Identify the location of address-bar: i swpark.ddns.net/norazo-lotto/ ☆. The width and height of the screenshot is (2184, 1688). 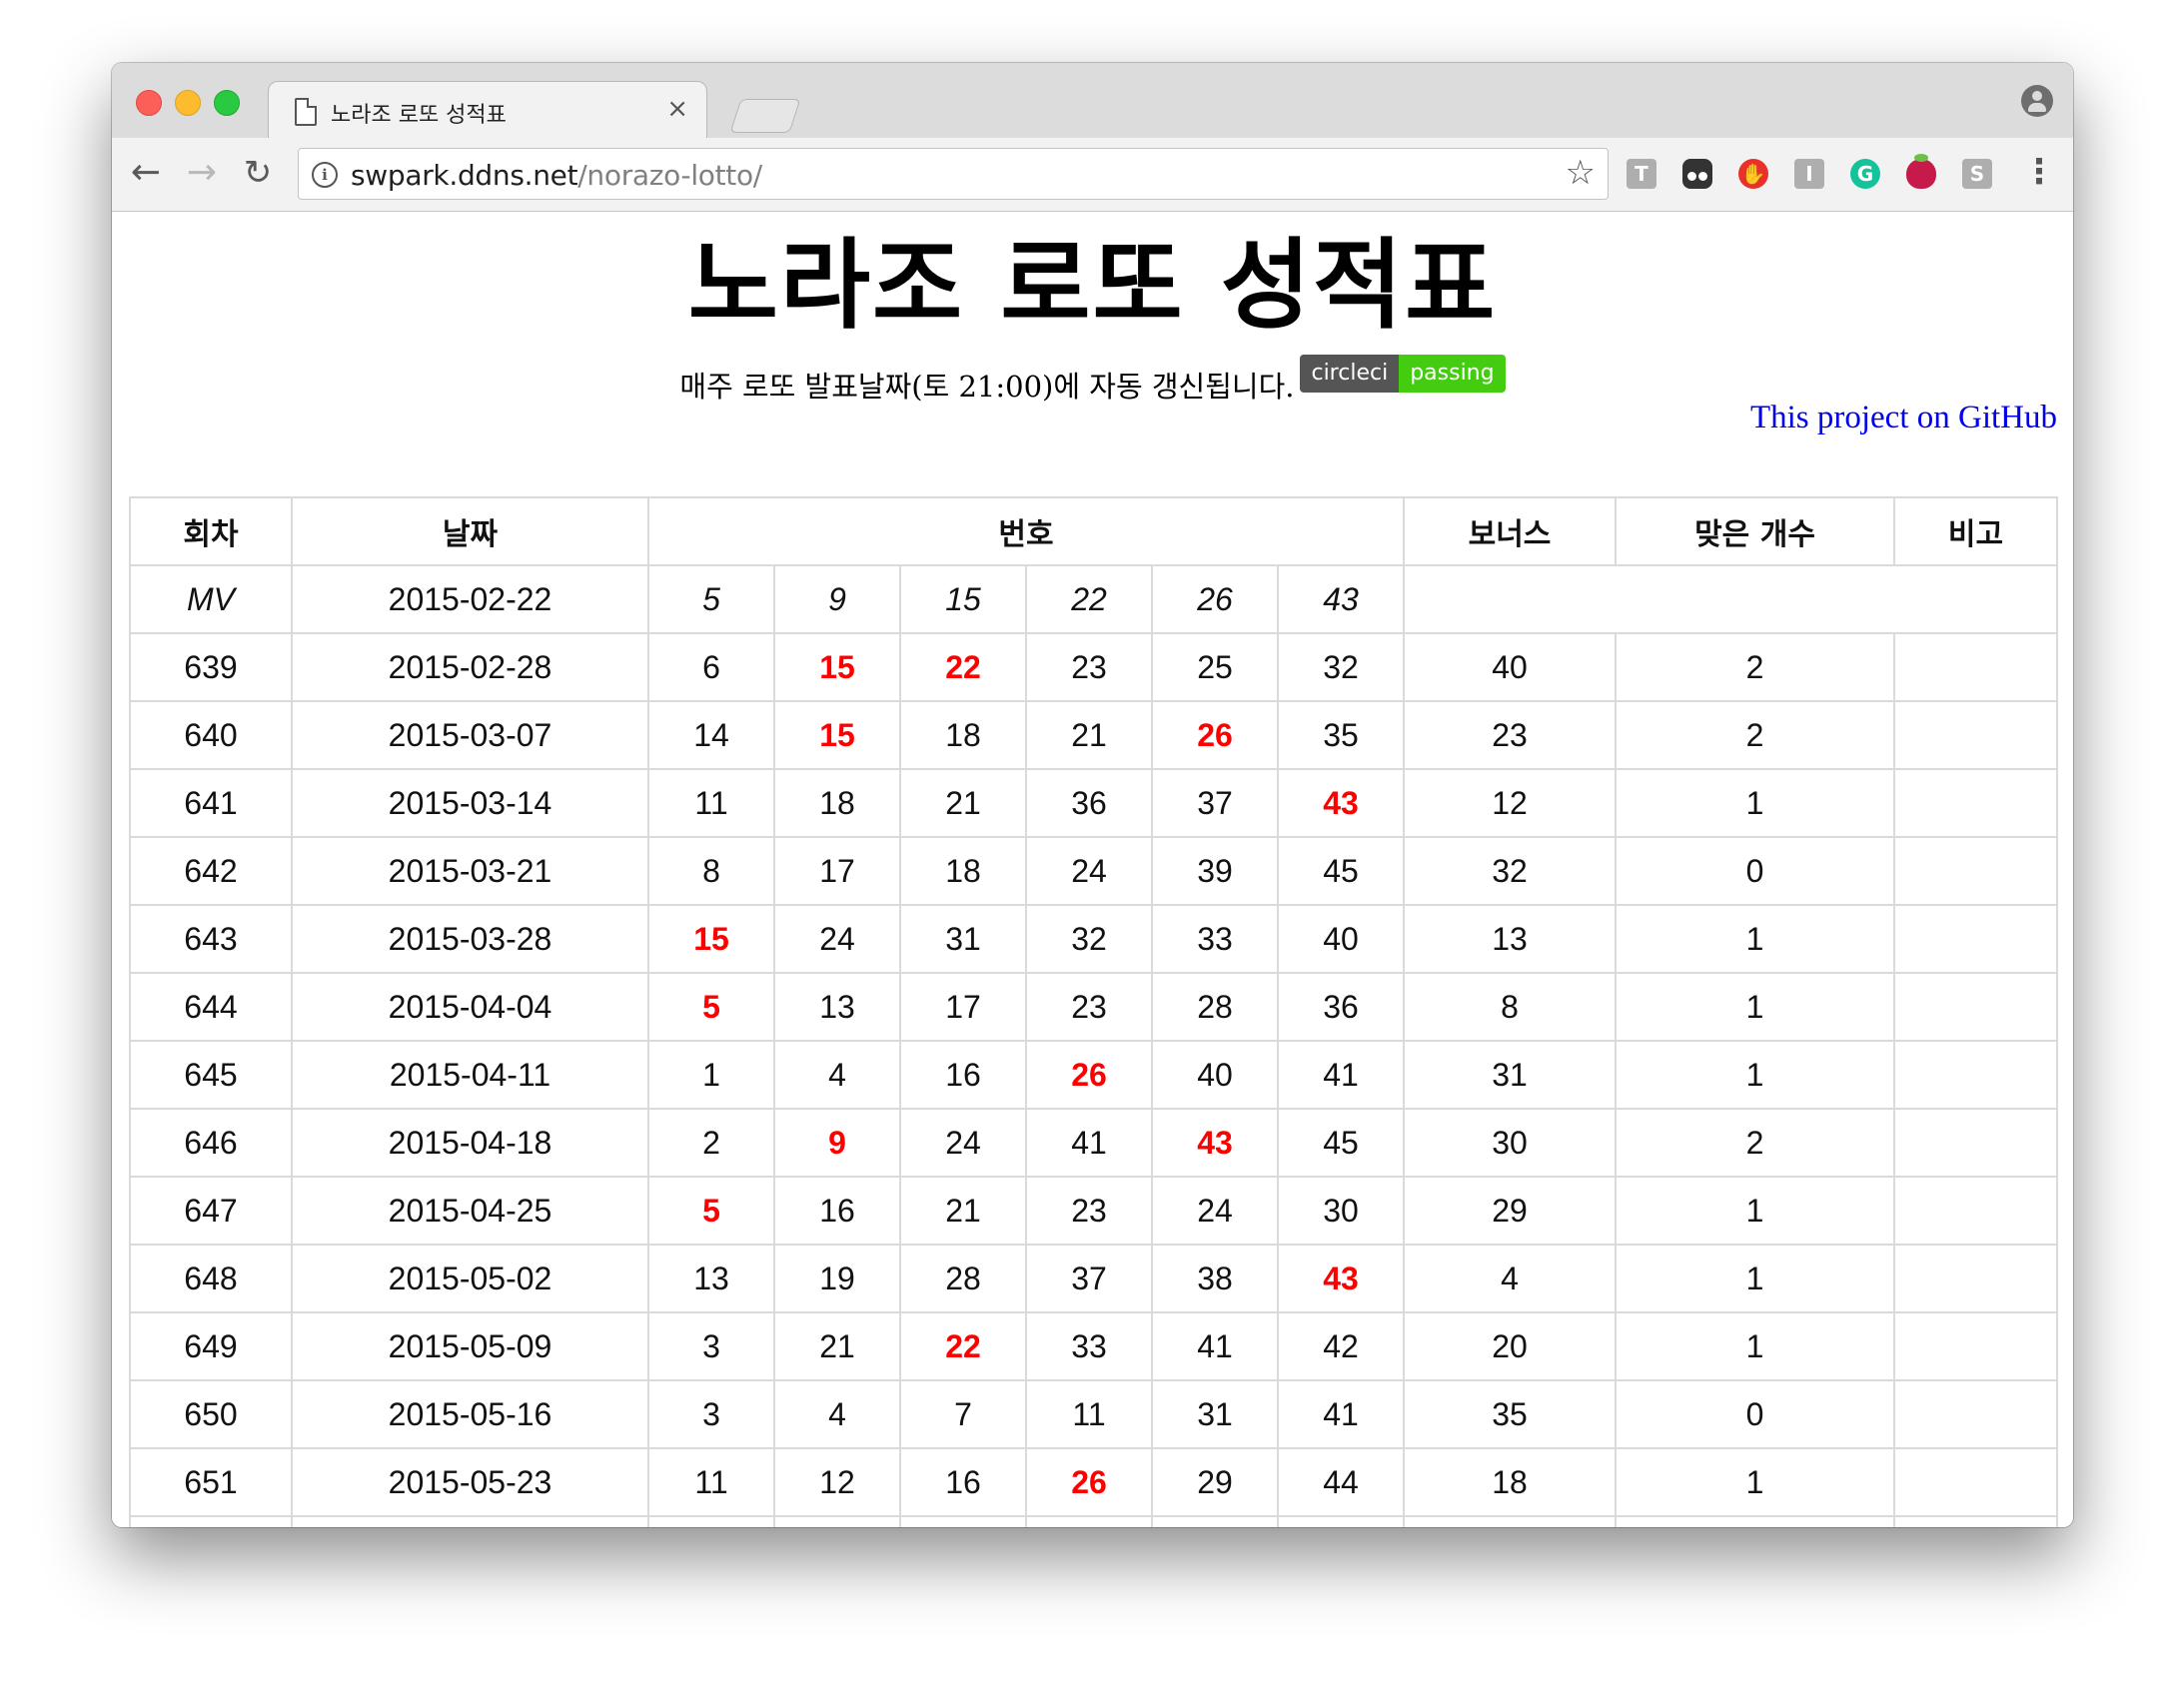
(953, 174).